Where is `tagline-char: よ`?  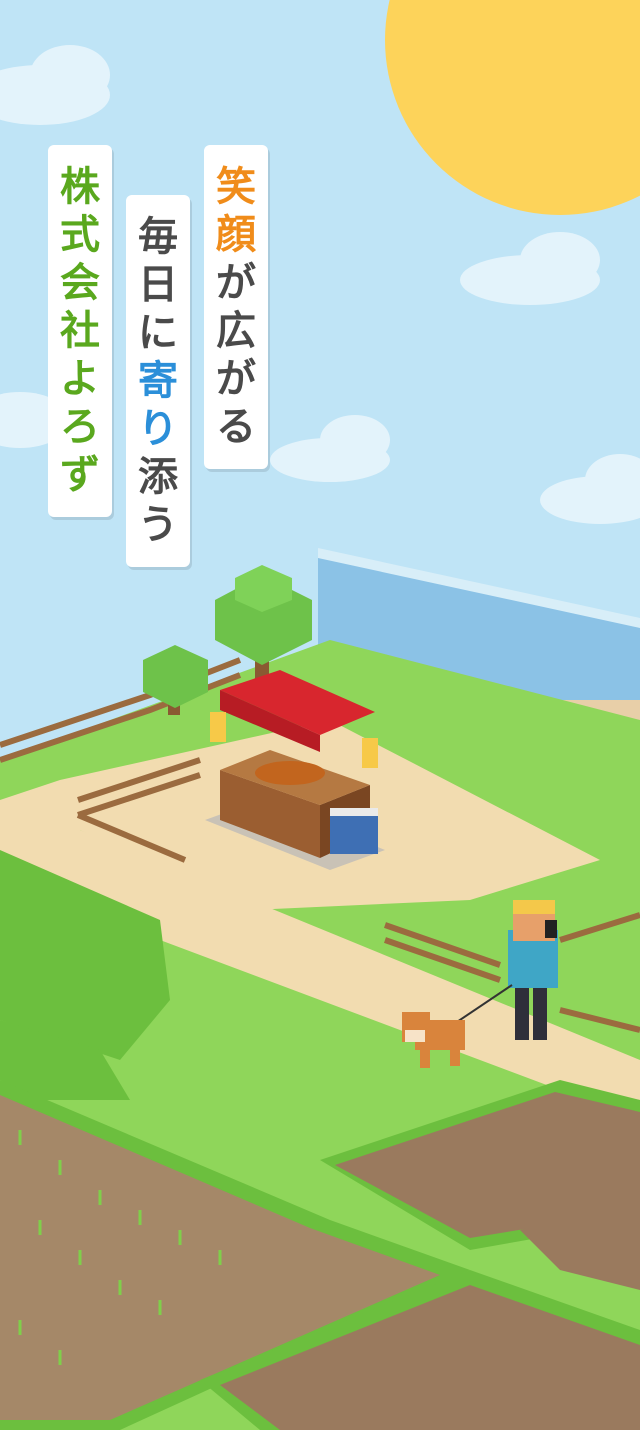
tagline-char: よ is located at coordinates (80, 379).